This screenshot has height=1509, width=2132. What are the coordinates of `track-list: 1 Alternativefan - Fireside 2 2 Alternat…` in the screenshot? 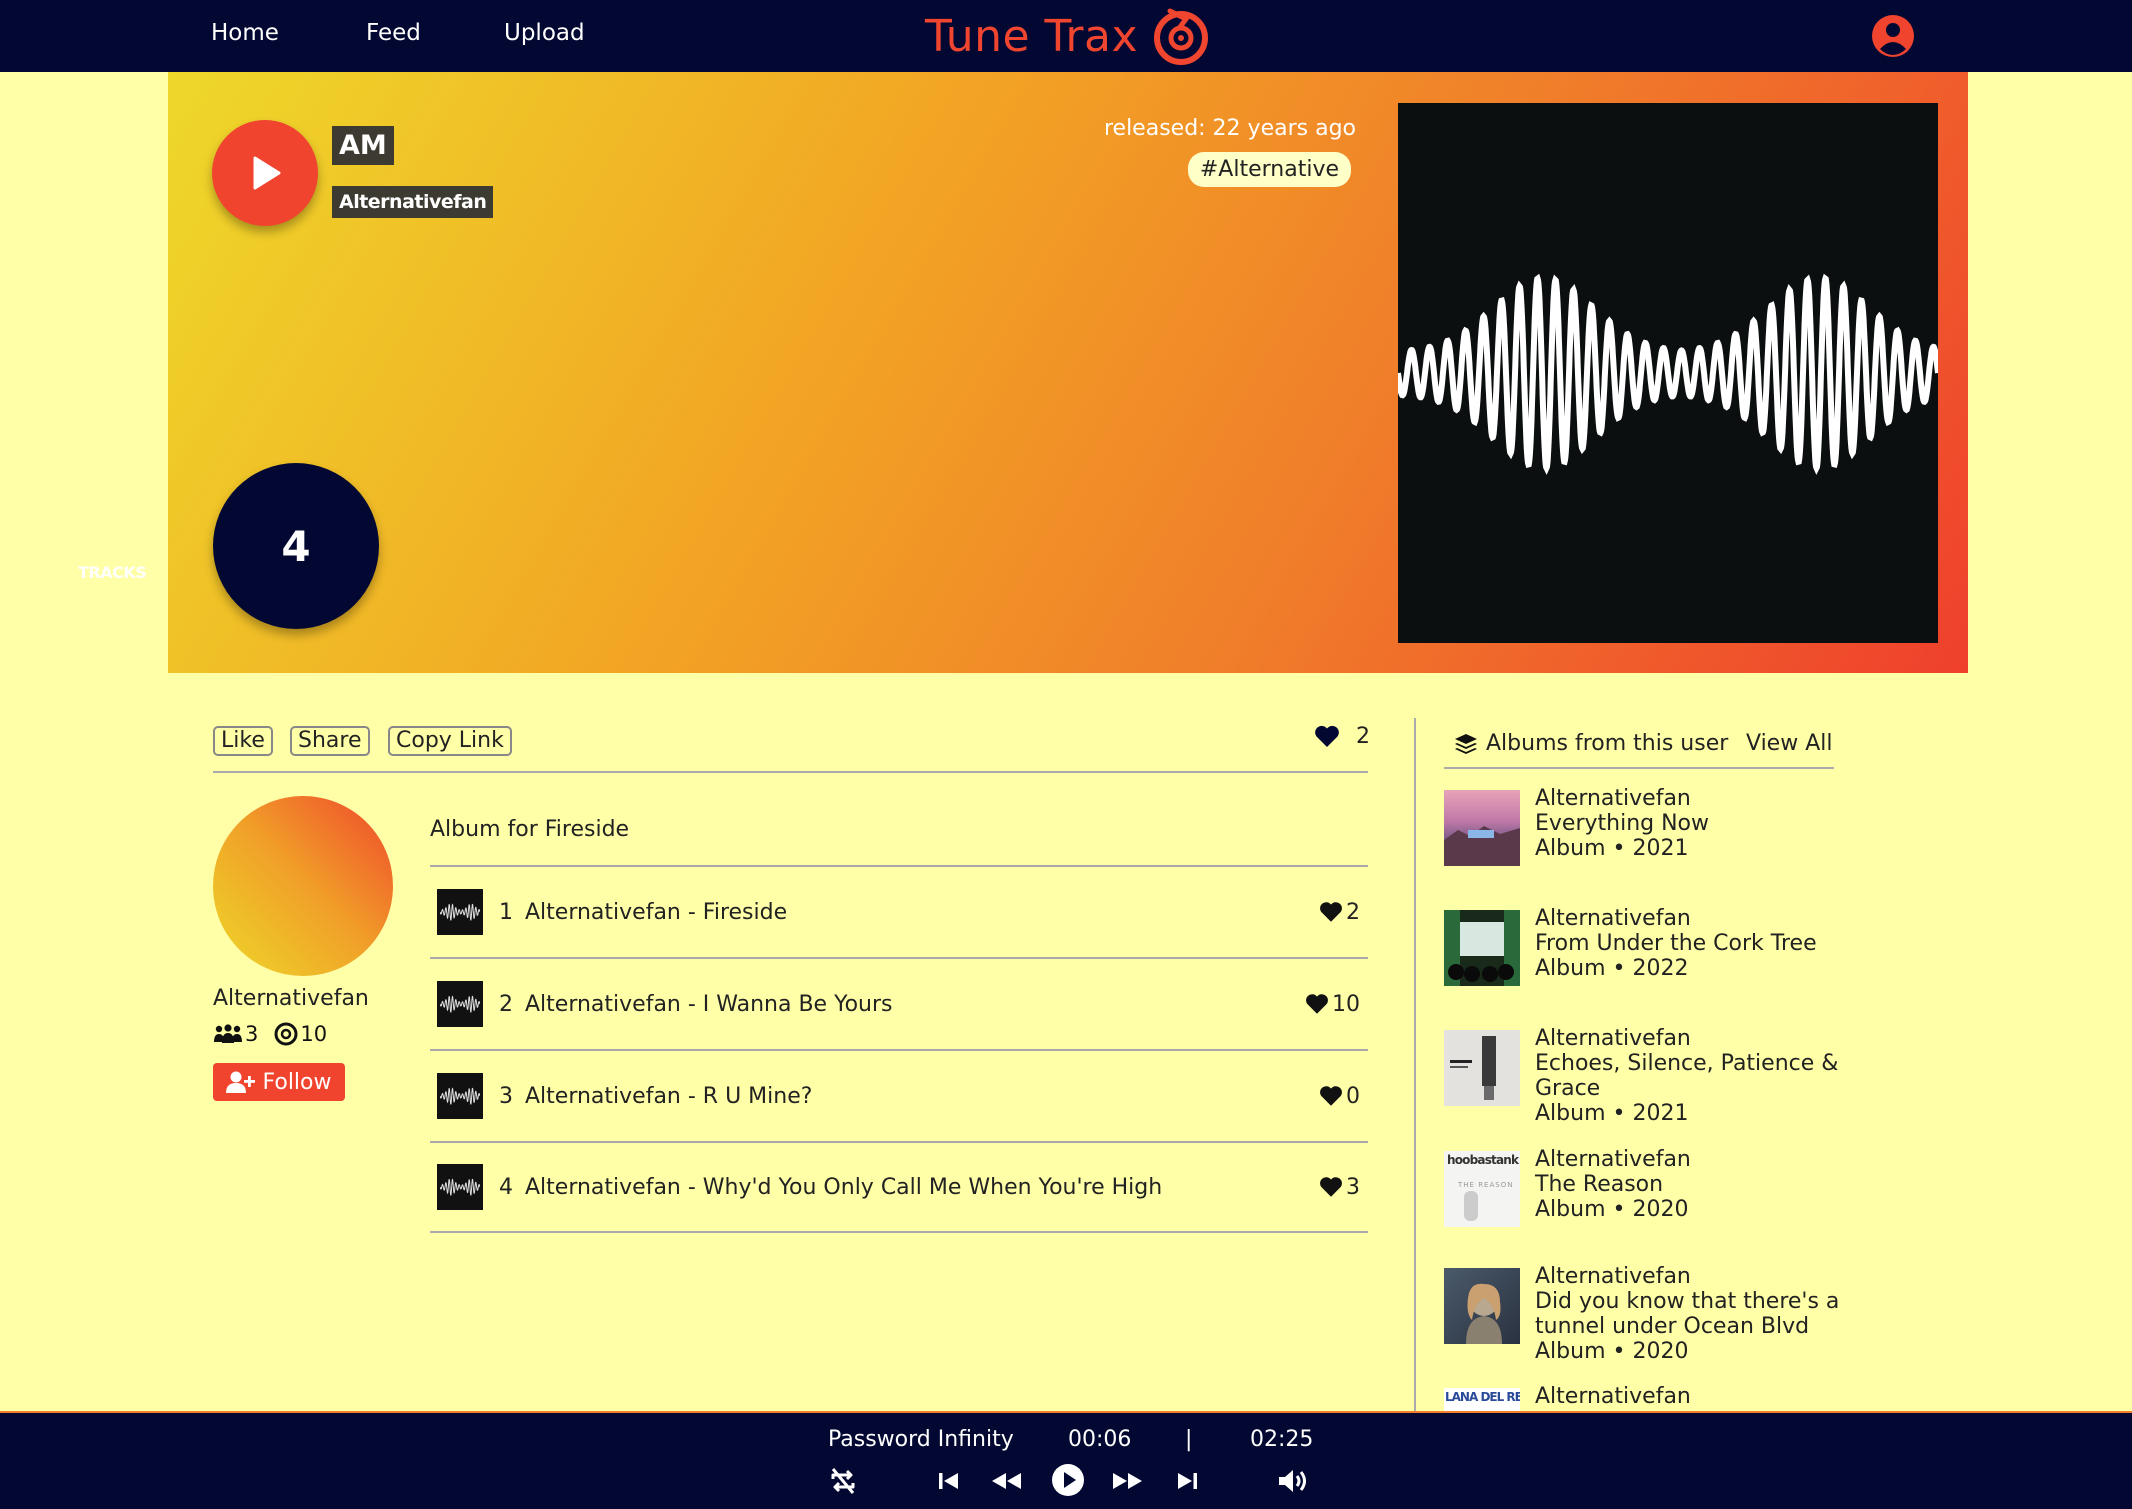 It's located at (899, 1049).